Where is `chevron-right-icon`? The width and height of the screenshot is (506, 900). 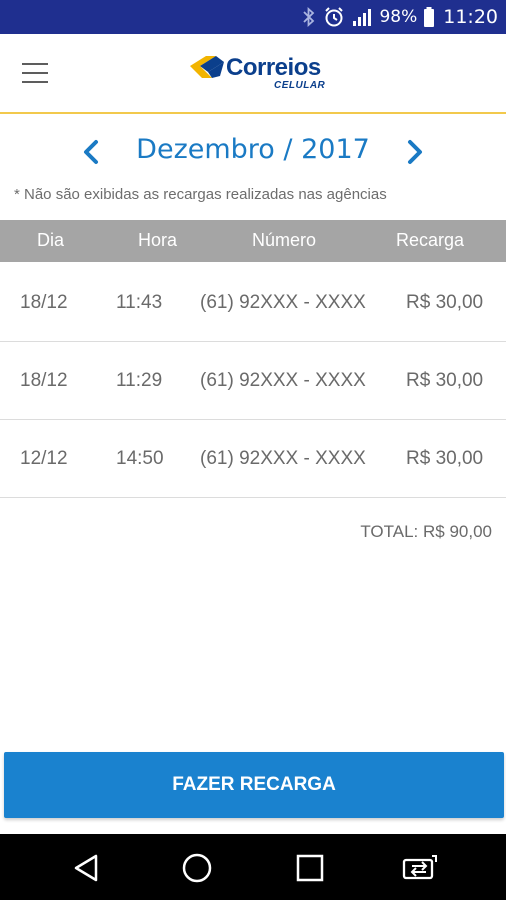
chevron-right-icon is located at coordinates (414, 152).